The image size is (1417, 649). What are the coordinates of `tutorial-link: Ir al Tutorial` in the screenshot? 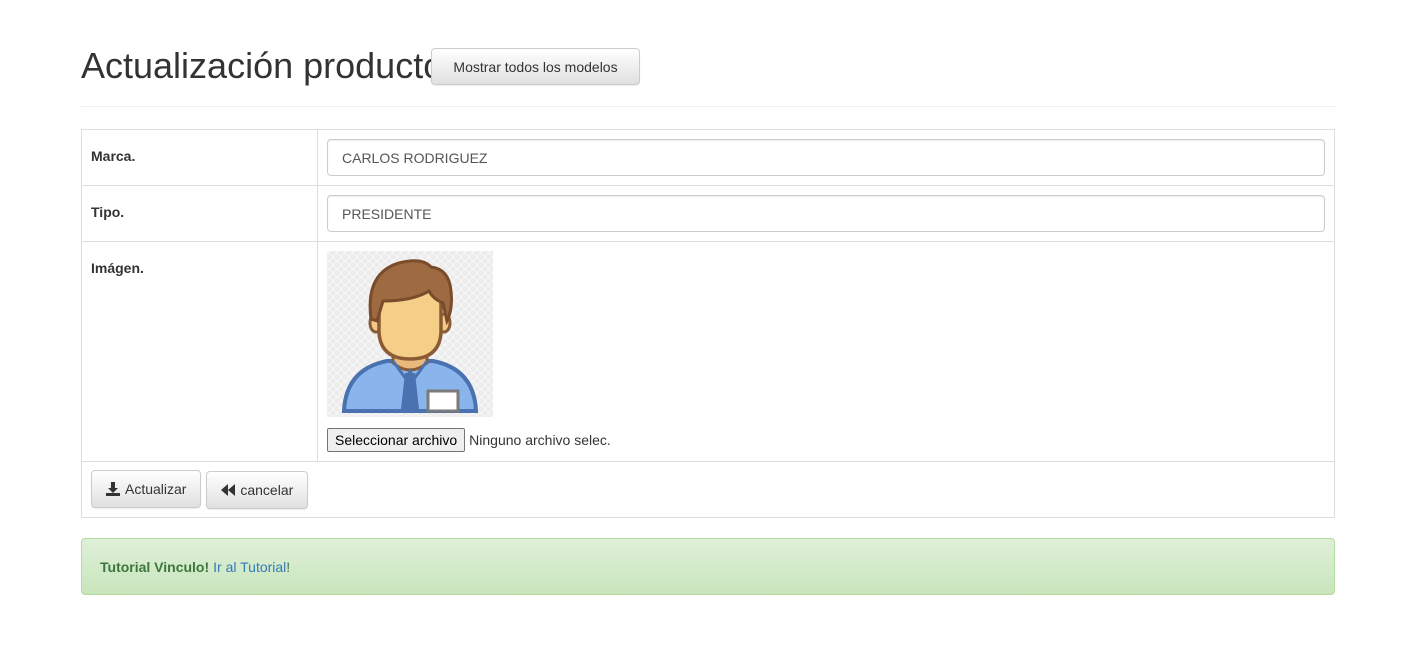 It's located at (249, 567).